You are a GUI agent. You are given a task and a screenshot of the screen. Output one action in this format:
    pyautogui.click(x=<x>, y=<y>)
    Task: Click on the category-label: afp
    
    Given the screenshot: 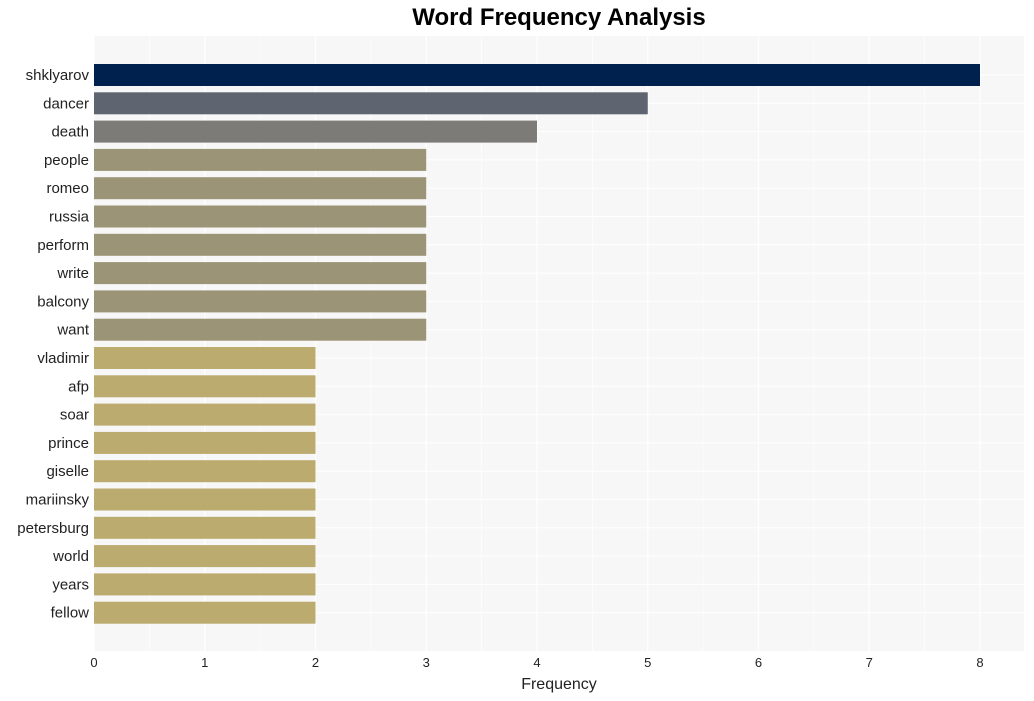 What is the action you would take?
    pyautogui.click(x=78, y=386)
    